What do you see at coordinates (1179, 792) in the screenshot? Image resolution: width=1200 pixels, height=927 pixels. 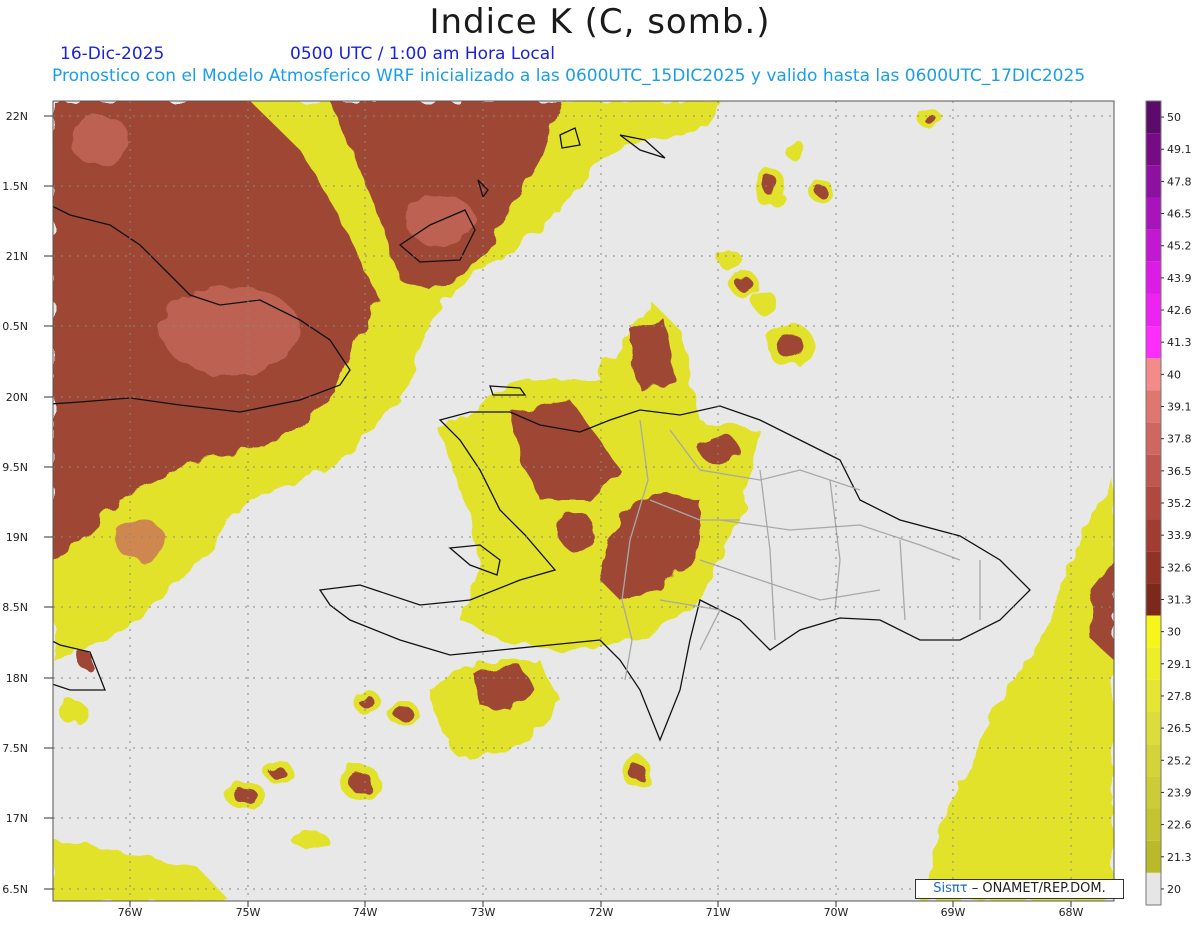 I see `colorbar-label: 23.9` at bounding box center [1179, 792].